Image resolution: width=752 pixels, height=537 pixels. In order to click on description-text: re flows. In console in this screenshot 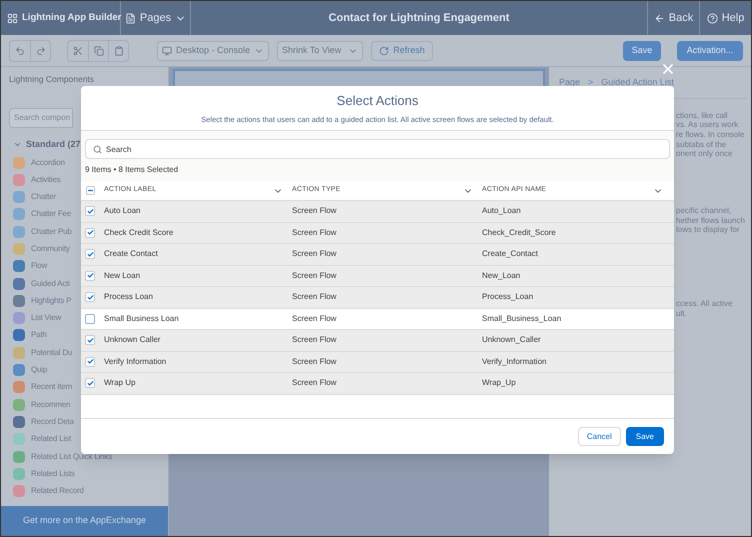, I will do `click(711, 135)`.